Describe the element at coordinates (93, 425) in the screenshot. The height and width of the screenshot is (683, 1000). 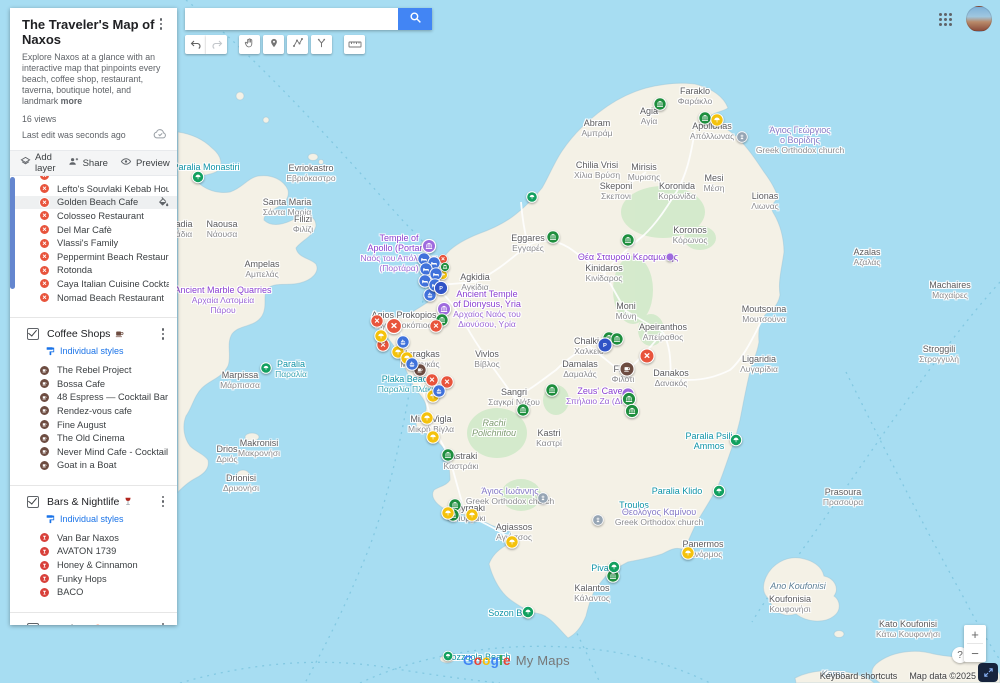
I see `list-item: Fine August` at that location.